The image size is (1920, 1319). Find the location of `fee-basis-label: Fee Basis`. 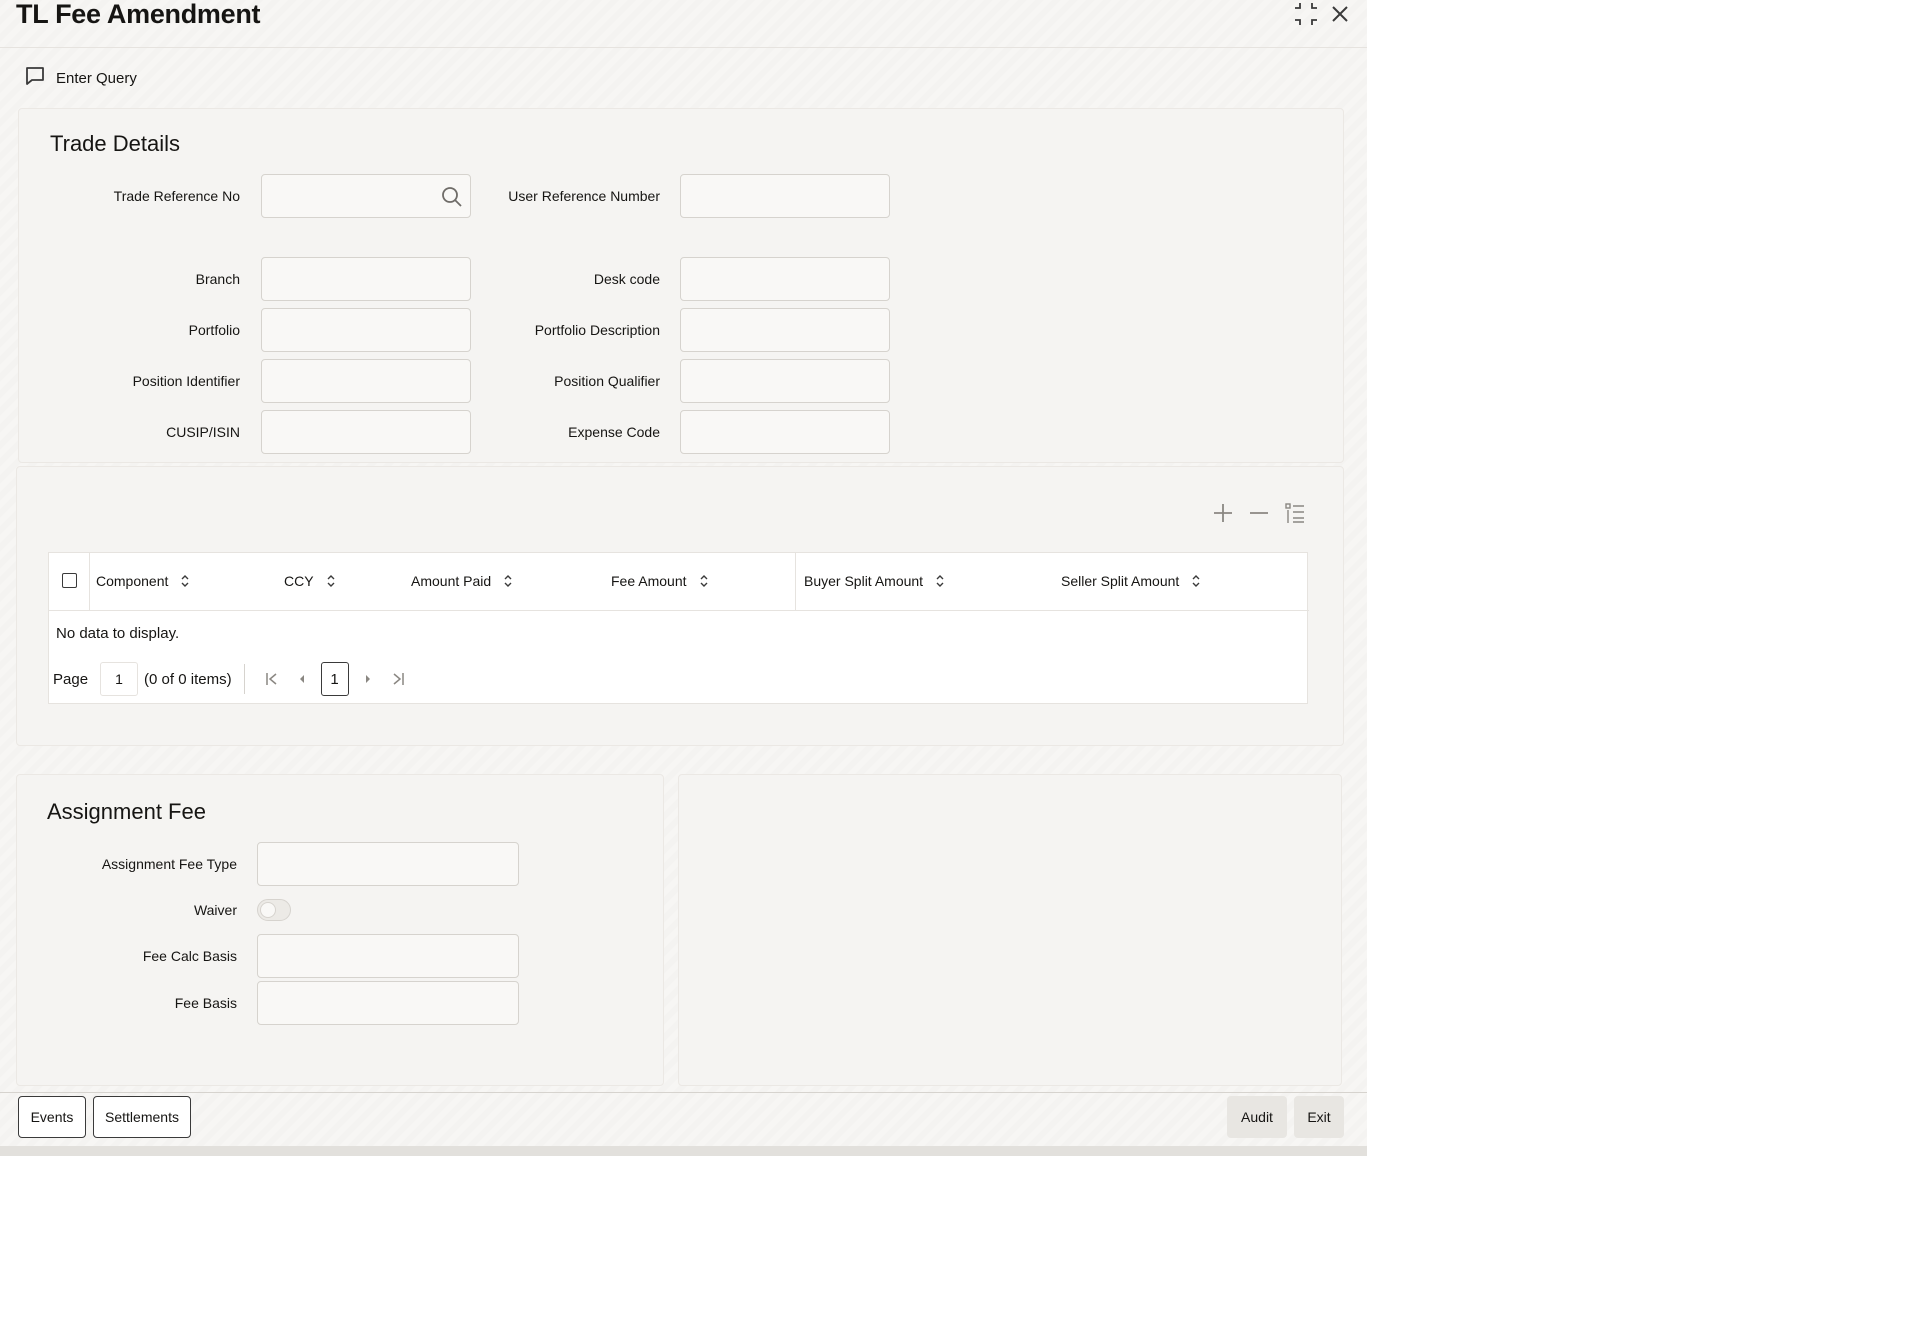

fee-basis-label: Fee Basis is located at coordinates (205, 1003).